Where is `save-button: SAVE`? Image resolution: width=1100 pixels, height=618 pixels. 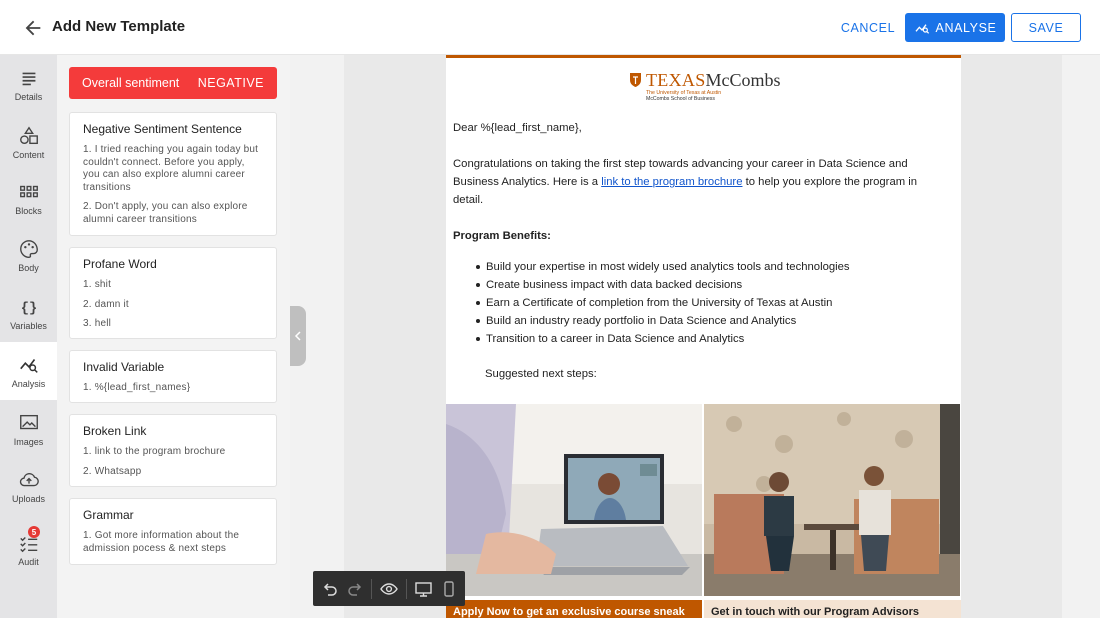
save-button: SAVE is located at coordinates (1046, 27).